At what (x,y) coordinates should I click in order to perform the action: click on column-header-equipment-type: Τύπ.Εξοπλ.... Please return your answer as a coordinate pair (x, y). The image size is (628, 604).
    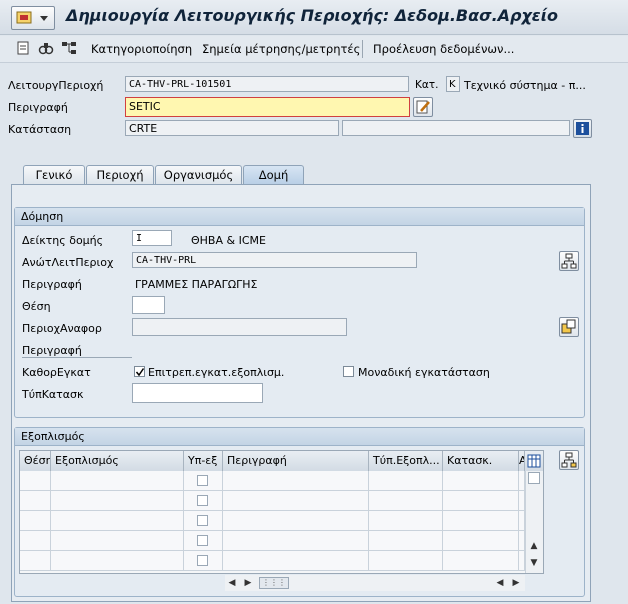
    Looking at the image, I should click on (406, 461).